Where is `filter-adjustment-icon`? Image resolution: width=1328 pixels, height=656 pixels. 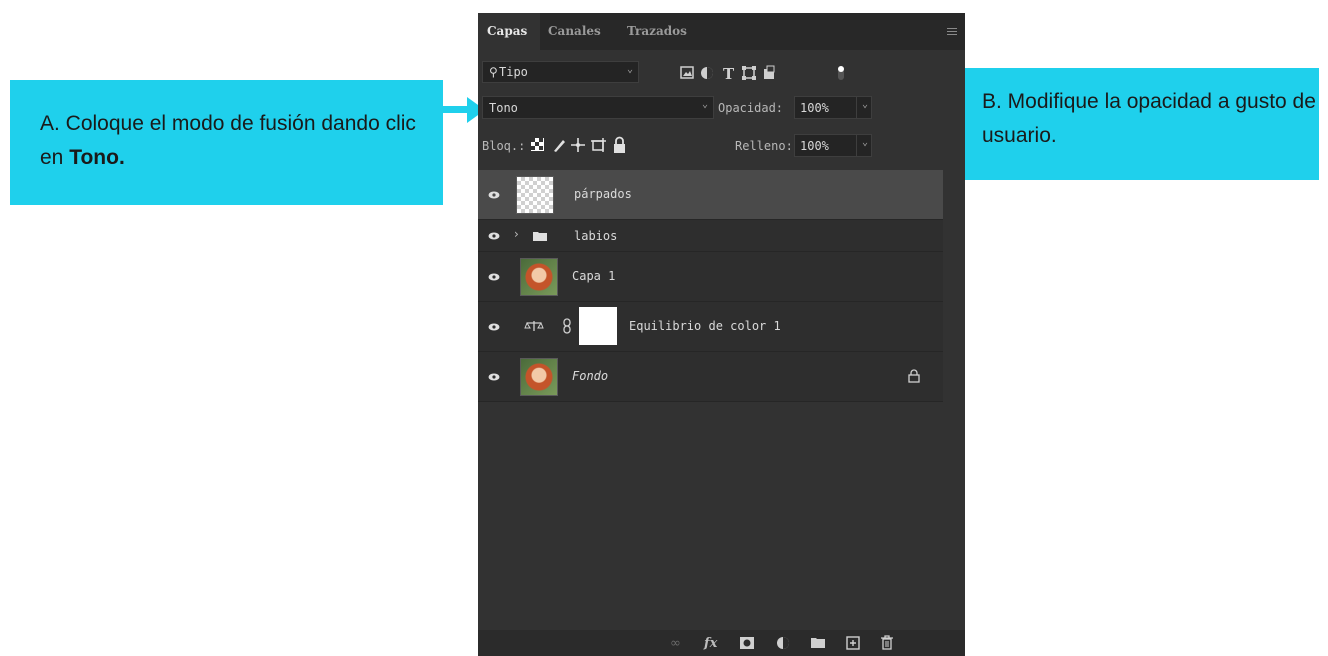
filter-adjustment-icon is located at coordinates (707, 73).